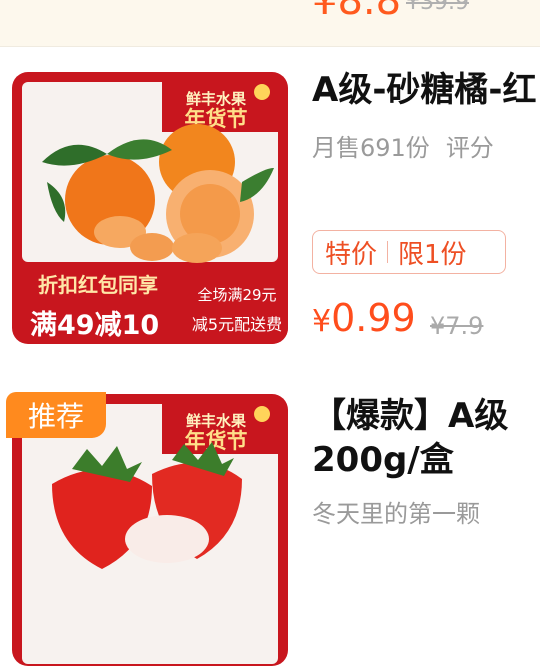 The height and width of the screenshot is (666, 540). Describe the element at coordinates (236, 295) in the screenshot. I see `promo-side1: 全场满29元` at that location.